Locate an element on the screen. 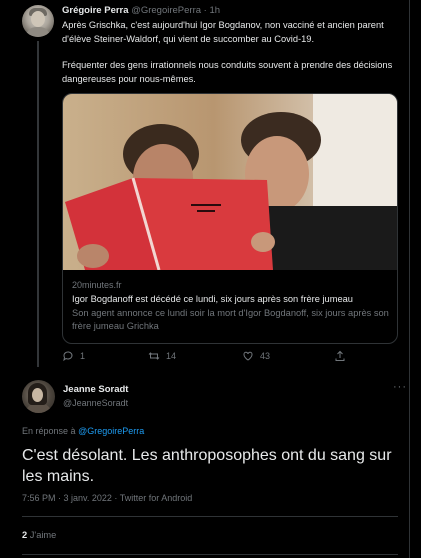  retweet-count: 14 is located at coordinates (171, 356).